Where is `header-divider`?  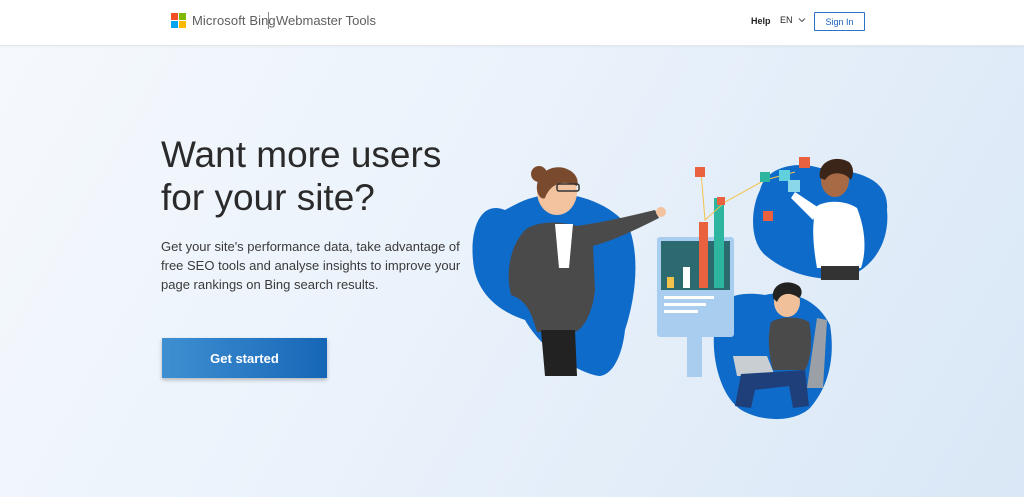 header-divider is located at coordinates (268, 20).